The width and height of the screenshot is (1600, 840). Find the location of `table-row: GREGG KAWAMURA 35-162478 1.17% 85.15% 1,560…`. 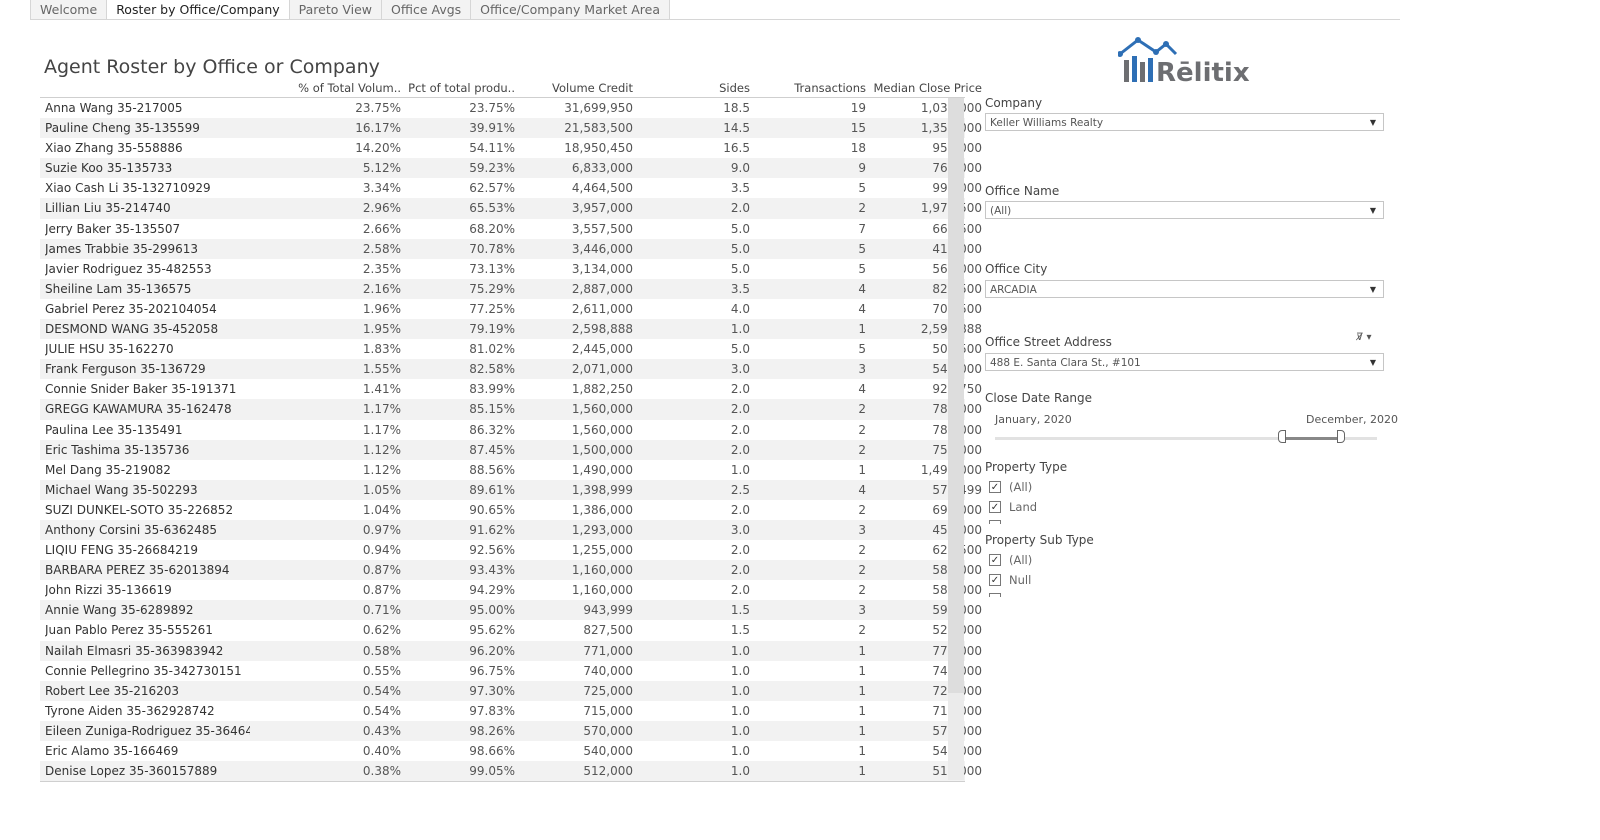

table-row: GREGG KAWAMURA 35-162478 1.17% 85.15% 1,560… is located at coordinates (511, 409).